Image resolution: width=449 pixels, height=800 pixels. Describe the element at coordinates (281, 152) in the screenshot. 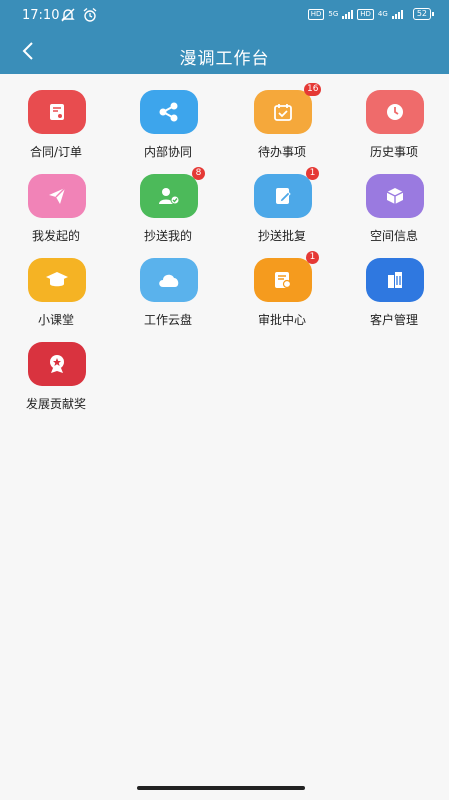

I see `app-label: 待办事项` at that location.